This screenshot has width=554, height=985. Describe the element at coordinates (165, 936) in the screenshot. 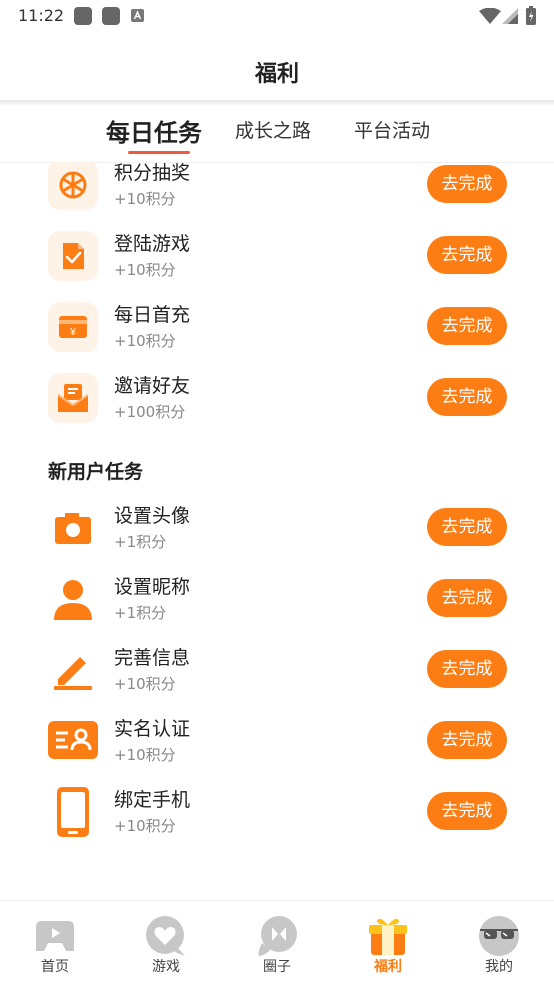

I see `heart-chat-icon` at that location.